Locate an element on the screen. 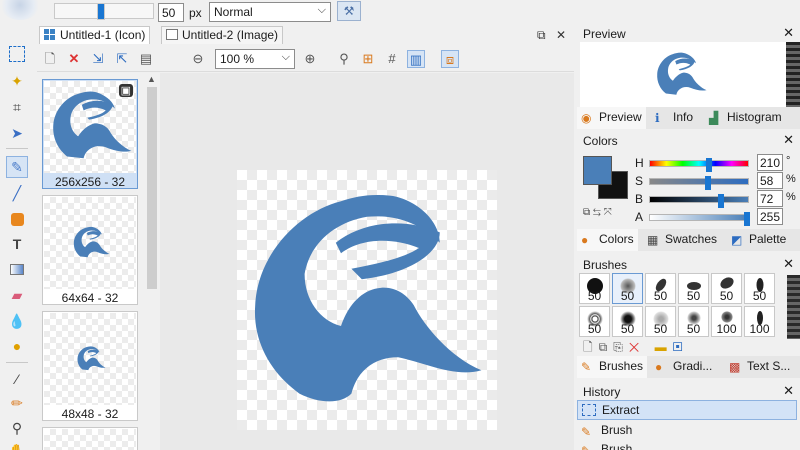 The width and height of the screenshot is (800, 450). grid-icon: # is located at coordinates (392, 59).